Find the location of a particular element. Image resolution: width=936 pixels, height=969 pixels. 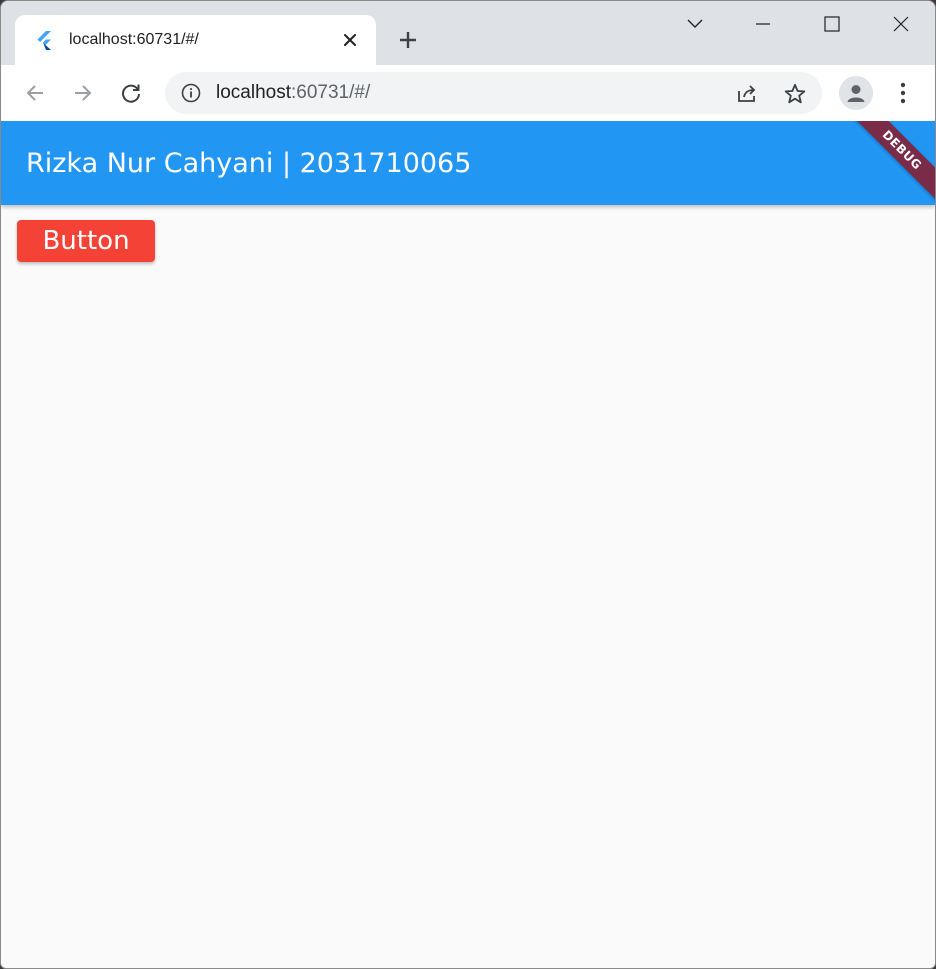

tab-strip: localhost:60731/#/ is located at coordinates (468, 33).